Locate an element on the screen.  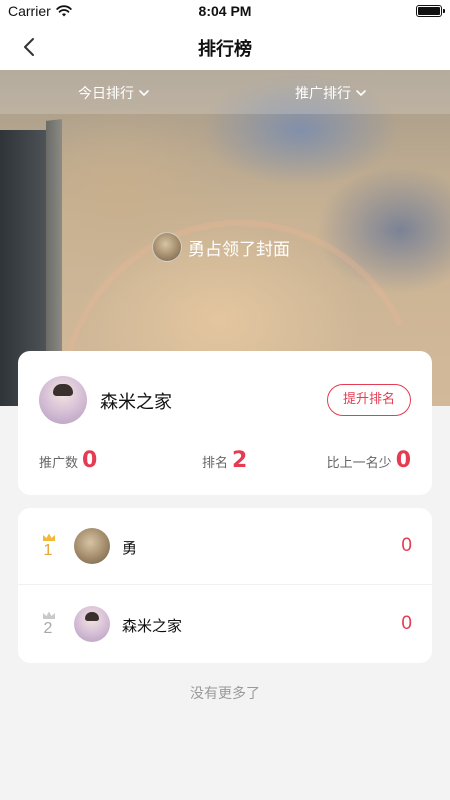
boost-rank-button: 提升排名 is located at coordinates (369, 400).